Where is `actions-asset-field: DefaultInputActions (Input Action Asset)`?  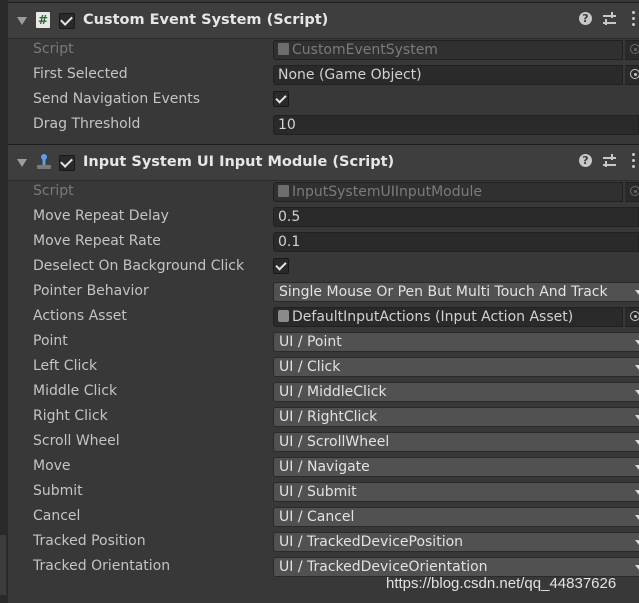 actions-asset-field: DefaultInputActions (Input Action Asset) is located at coordinates (448, 317).